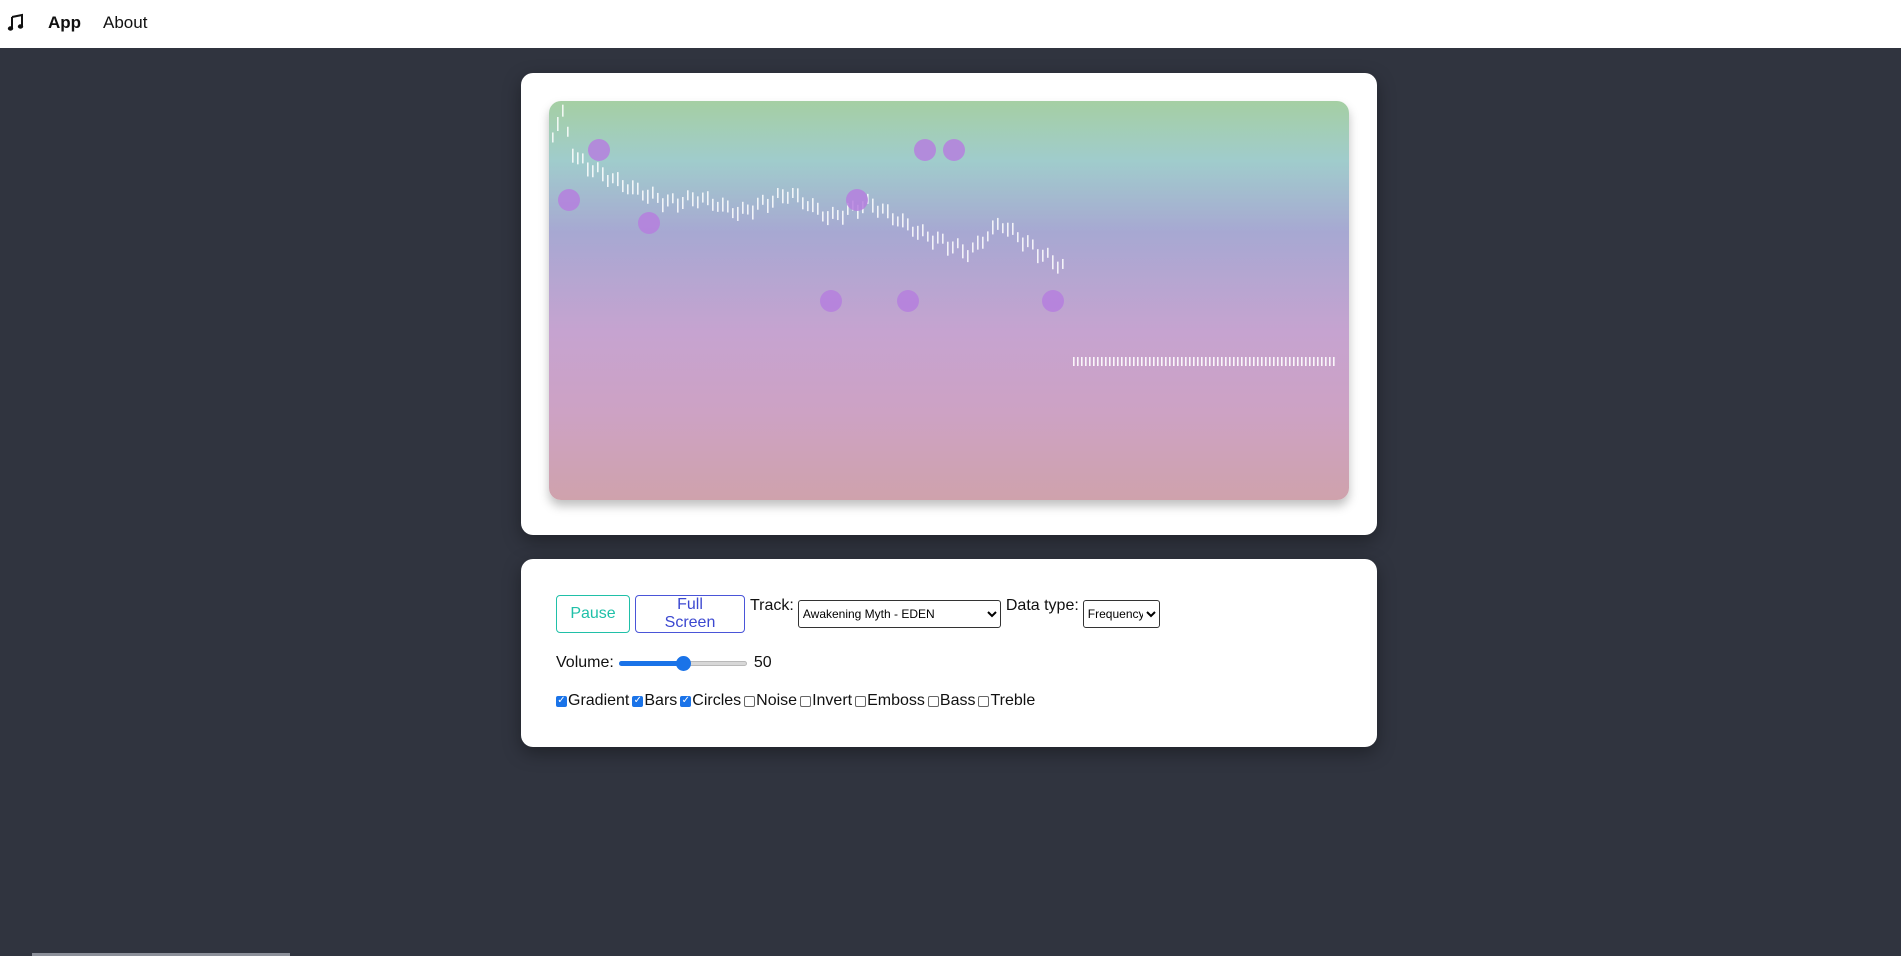 This screenshot has height=956, width=1901. Describe the element at coordinates (64, 23) in the screenshot. I see `nav-app-link: App` at that location.